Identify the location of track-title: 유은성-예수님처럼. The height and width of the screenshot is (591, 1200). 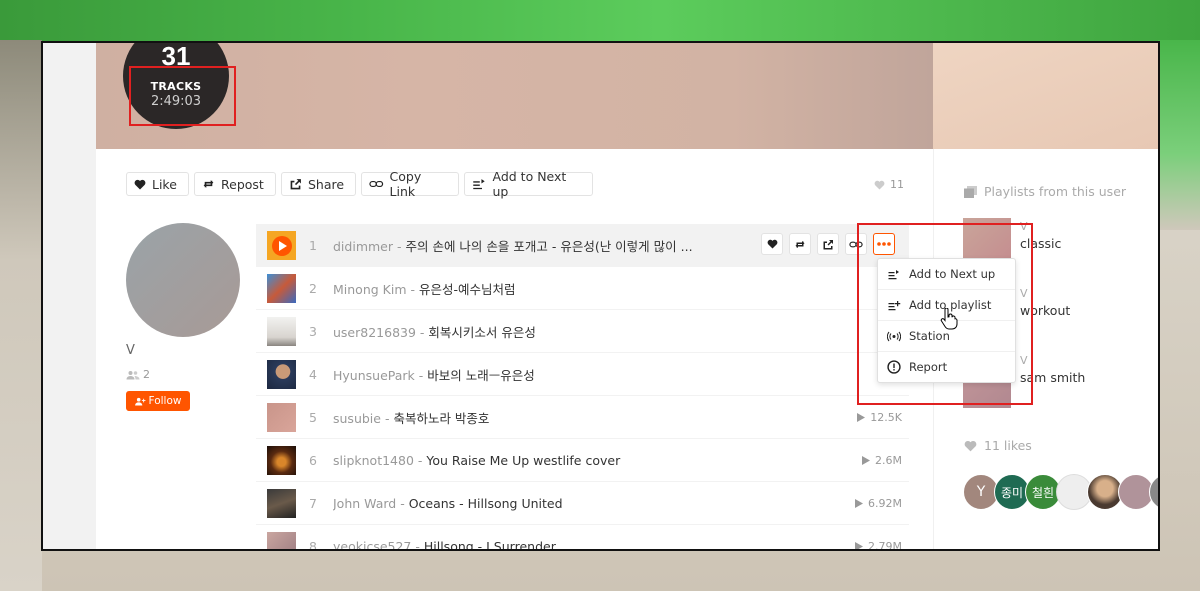
(467, 289).